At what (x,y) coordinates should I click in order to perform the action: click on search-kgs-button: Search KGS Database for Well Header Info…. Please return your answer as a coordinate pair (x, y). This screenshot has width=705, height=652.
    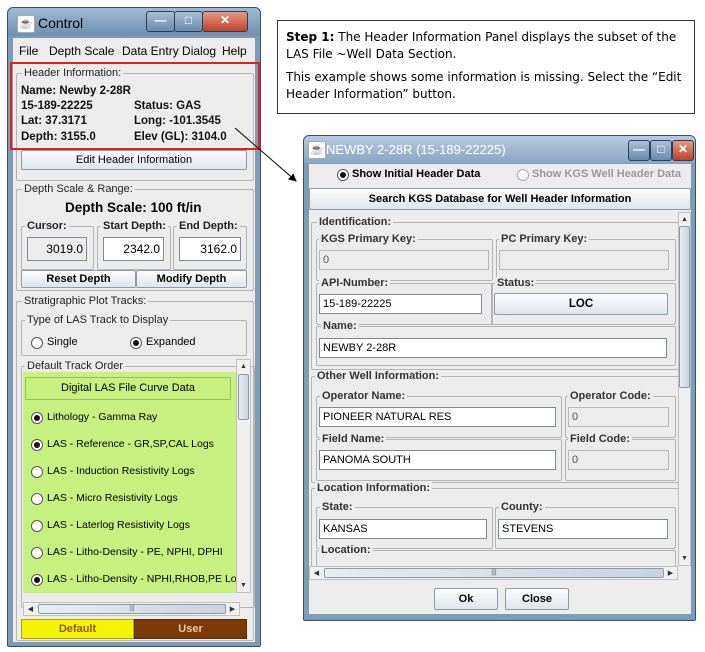
    Looking at the image, I should click on (500, 199).